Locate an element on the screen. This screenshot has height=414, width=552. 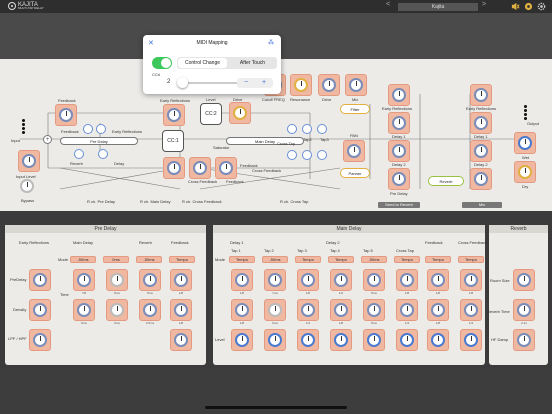
mix-button: Mix is located at coordinates (482, 205).